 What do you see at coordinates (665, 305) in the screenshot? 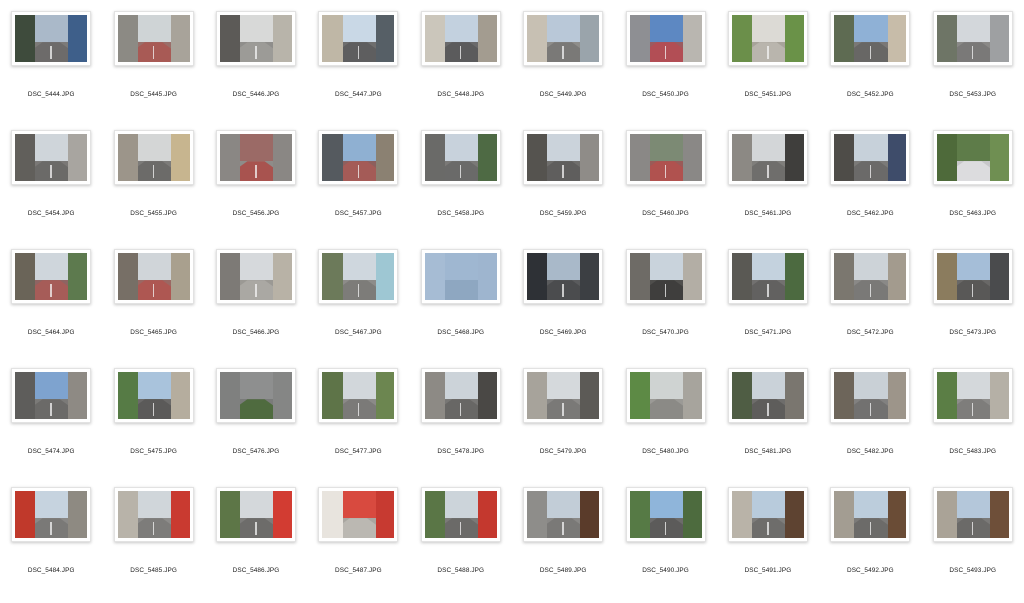
I see `file-item: DSC_5470.JPG` at bounding box center [665, 305].